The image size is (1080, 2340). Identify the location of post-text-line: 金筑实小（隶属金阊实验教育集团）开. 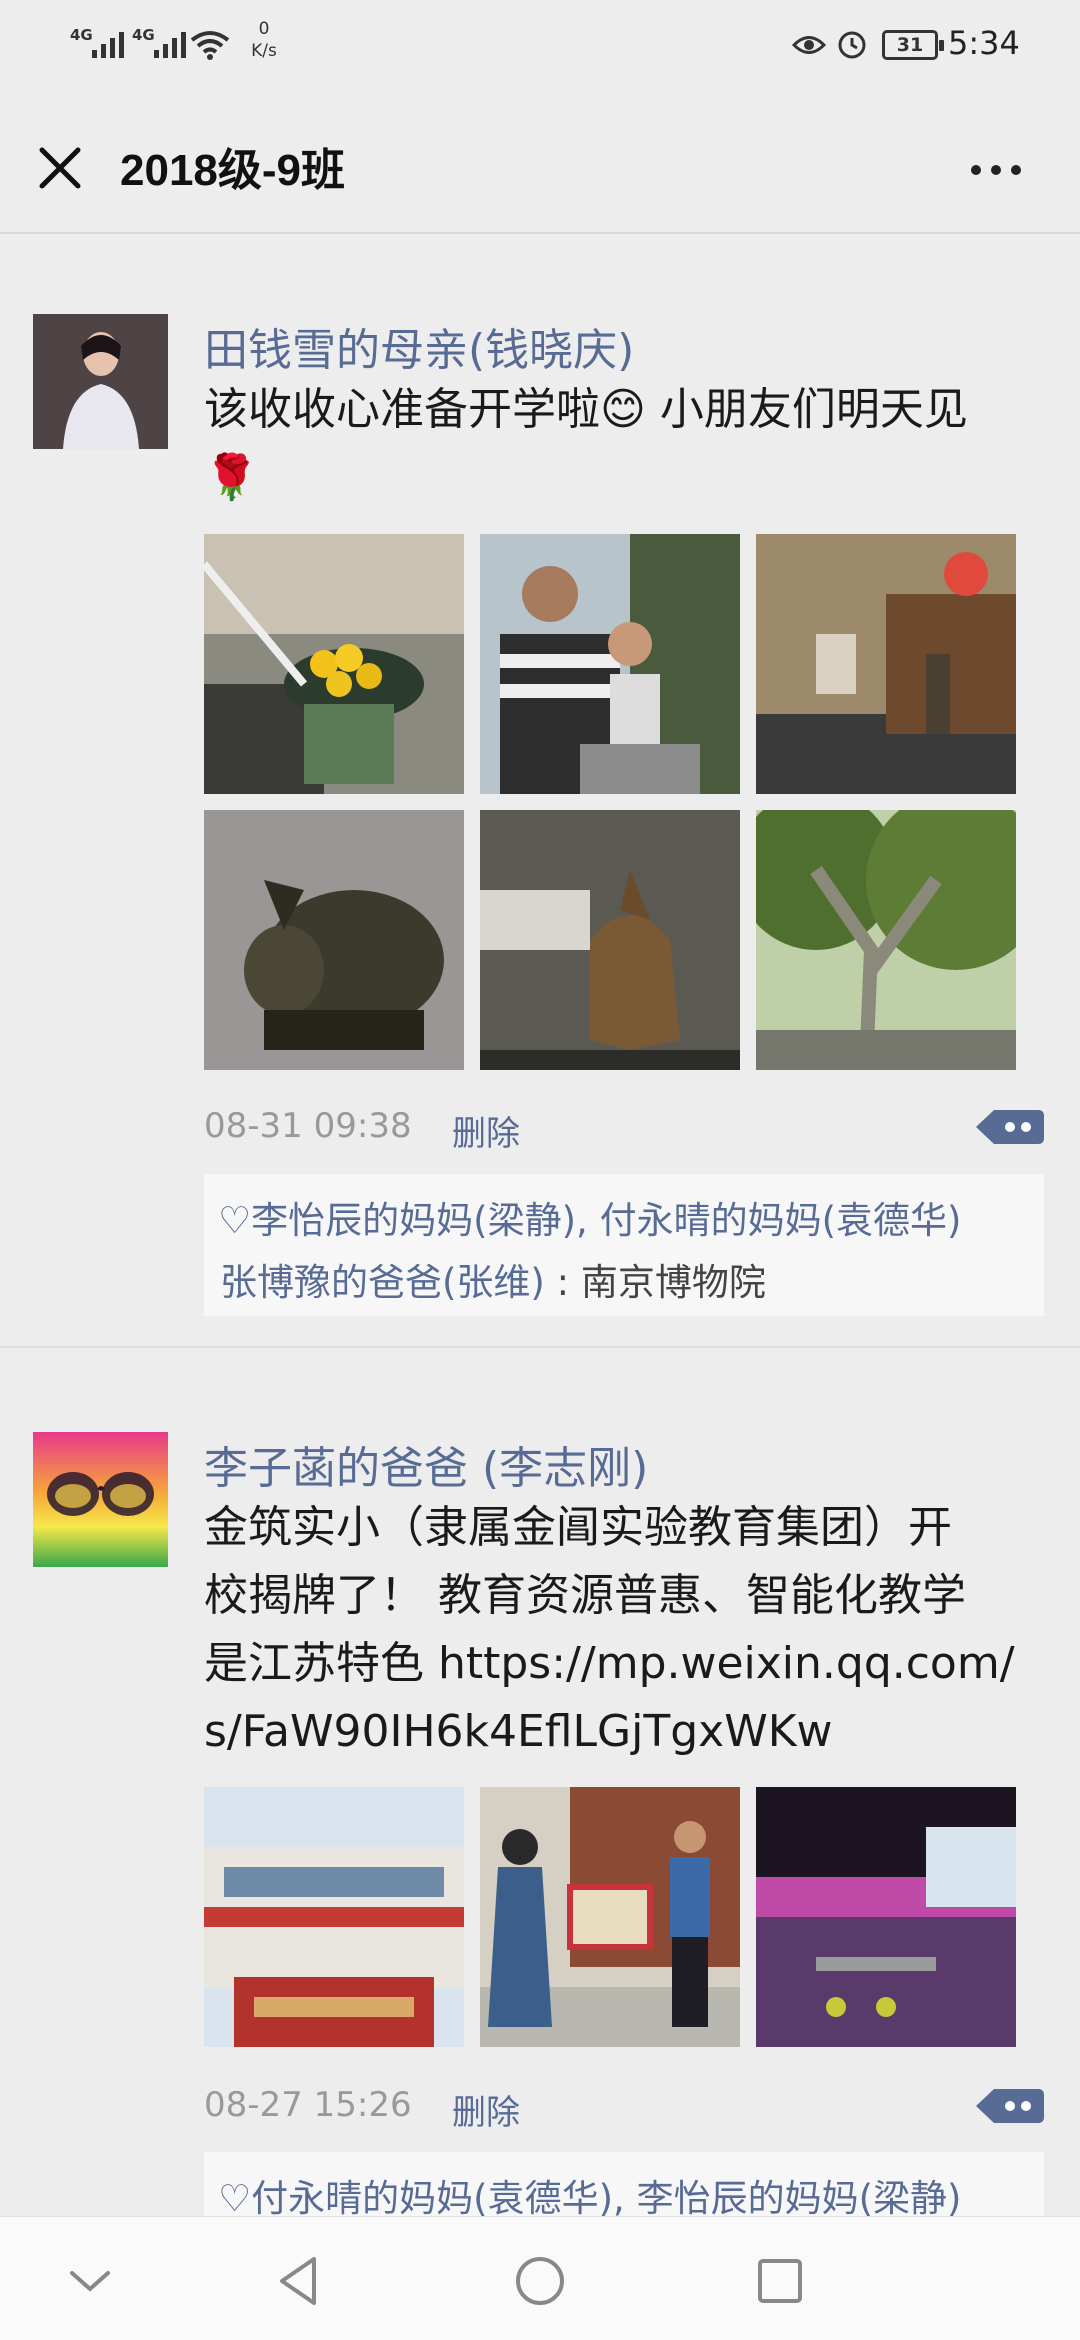
(578, 1527).